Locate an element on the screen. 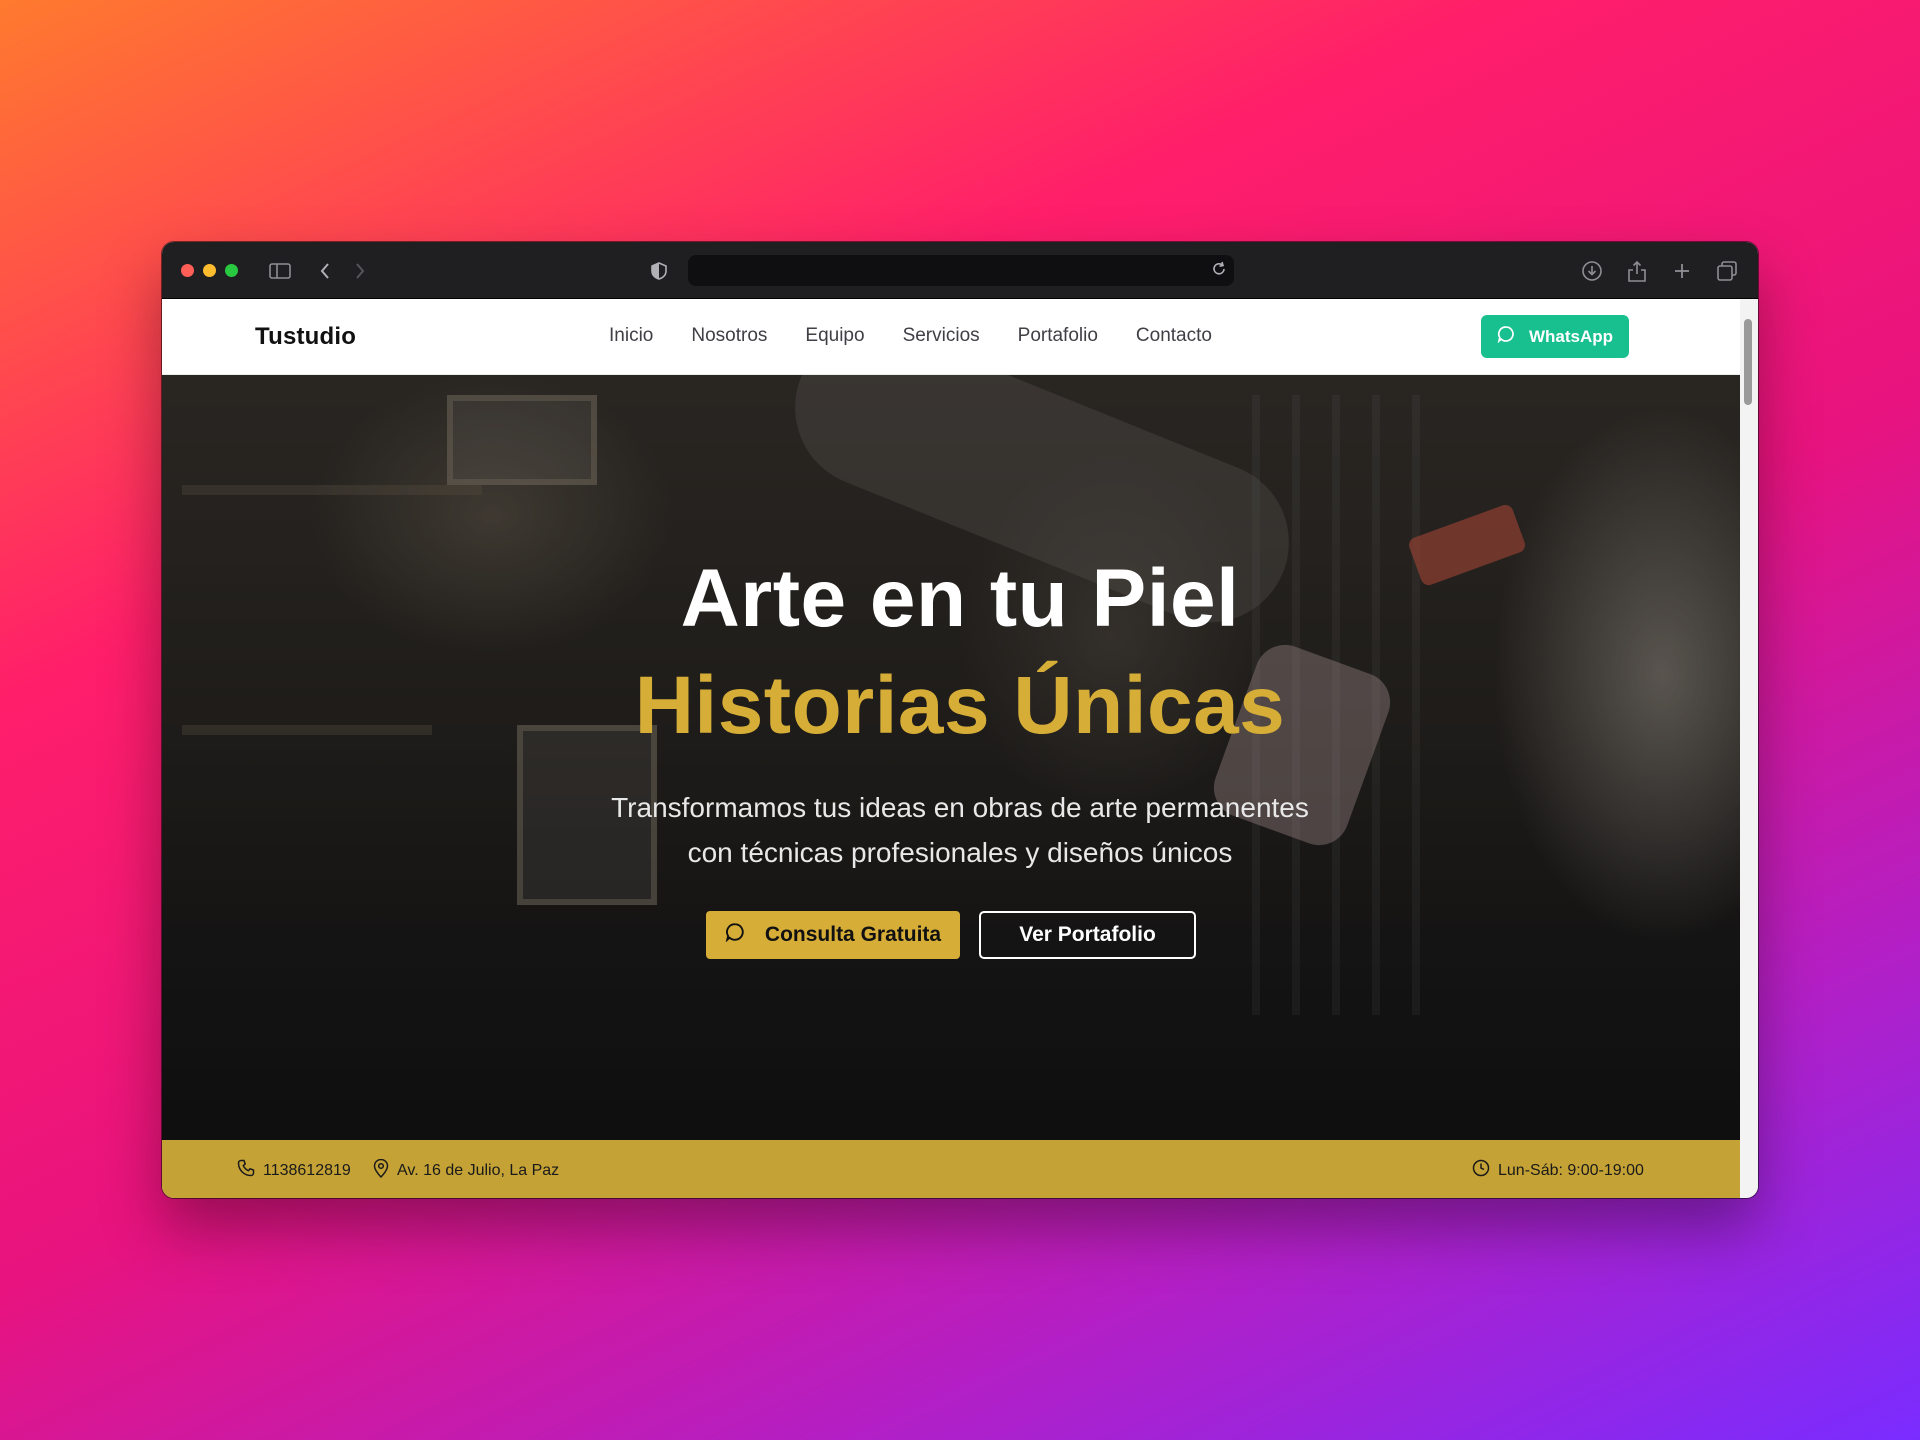  hours-info: Lun-Sáb: 9:00-19:00 is located at coordinates (1558, 1170).